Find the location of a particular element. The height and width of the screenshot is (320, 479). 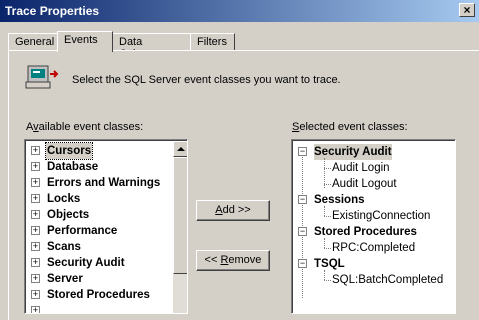

selected-events-label: Selected event classes: is located at coordinates (350, 127).